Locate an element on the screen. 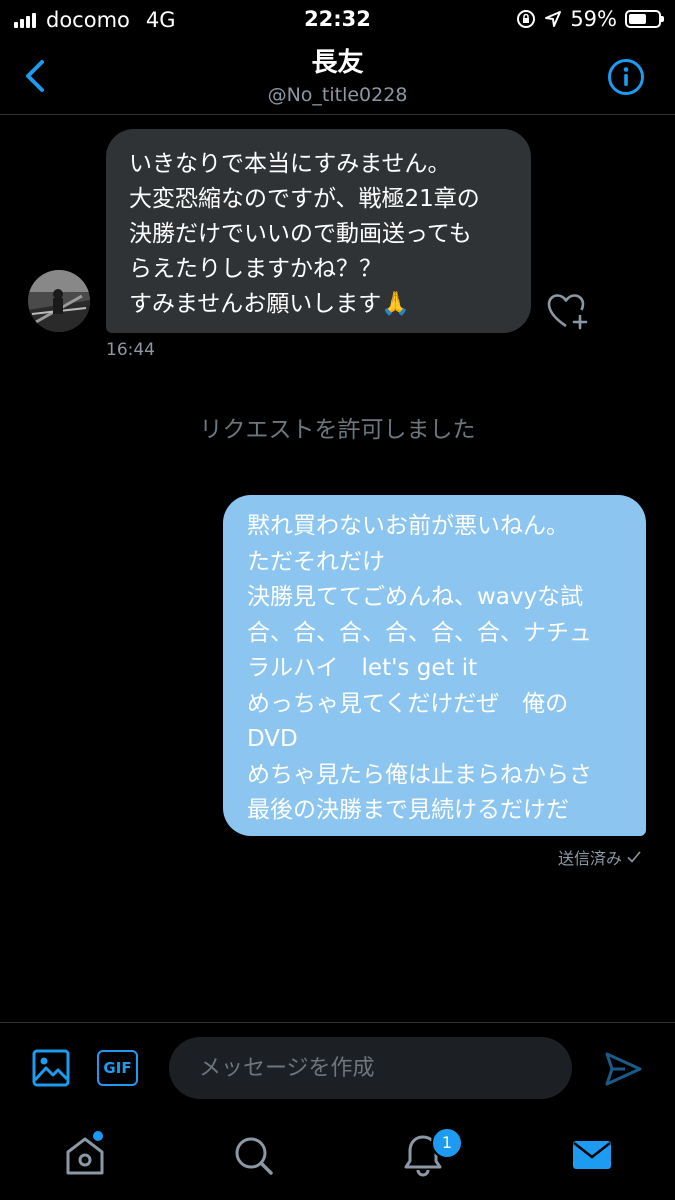  message-line: 最後の決勝まで見続けるだけだ is located at coordinates (408, 810).